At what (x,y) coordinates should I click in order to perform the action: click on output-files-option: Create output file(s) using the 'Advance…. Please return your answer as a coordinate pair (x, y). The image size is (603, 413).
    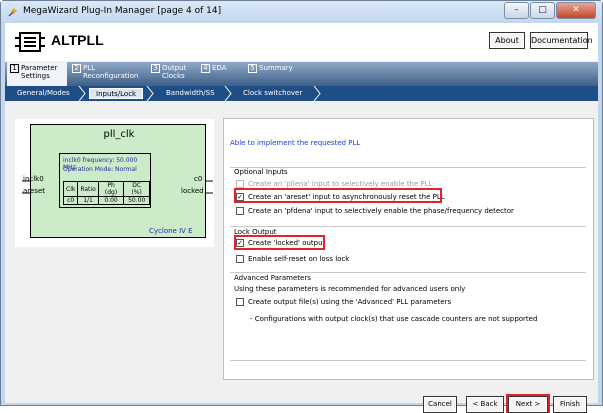
    Looking at the image, I should click on (343, 302).